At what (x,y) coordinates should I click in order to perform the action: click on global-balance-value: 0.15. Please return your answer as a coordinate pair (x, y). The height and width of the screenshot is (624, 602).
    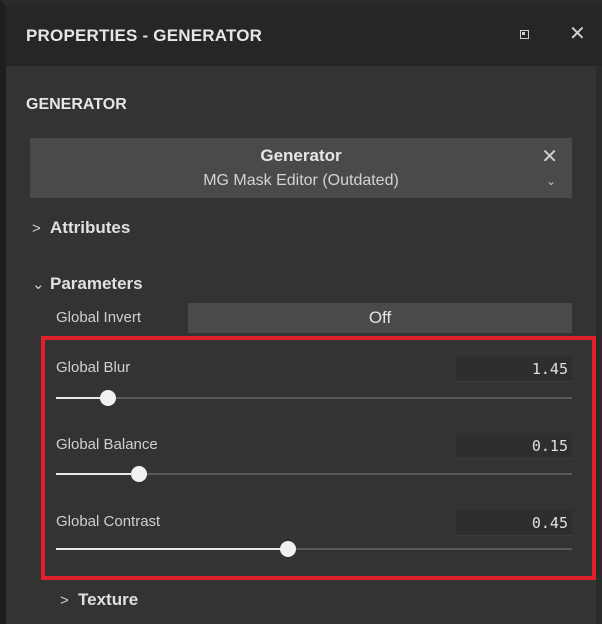
    Looking at the image, I should click on (514, 446).